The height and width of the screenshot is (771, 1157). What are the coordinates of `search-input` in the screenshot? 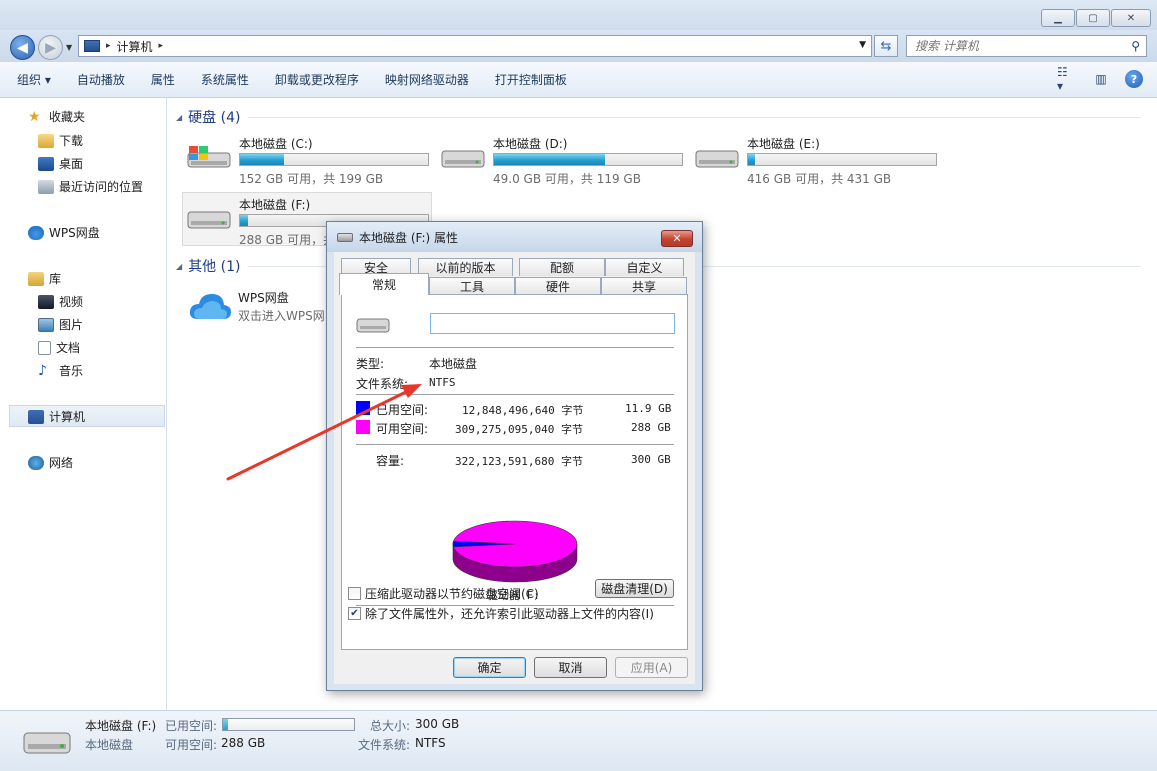 It's located at (1015, 46).